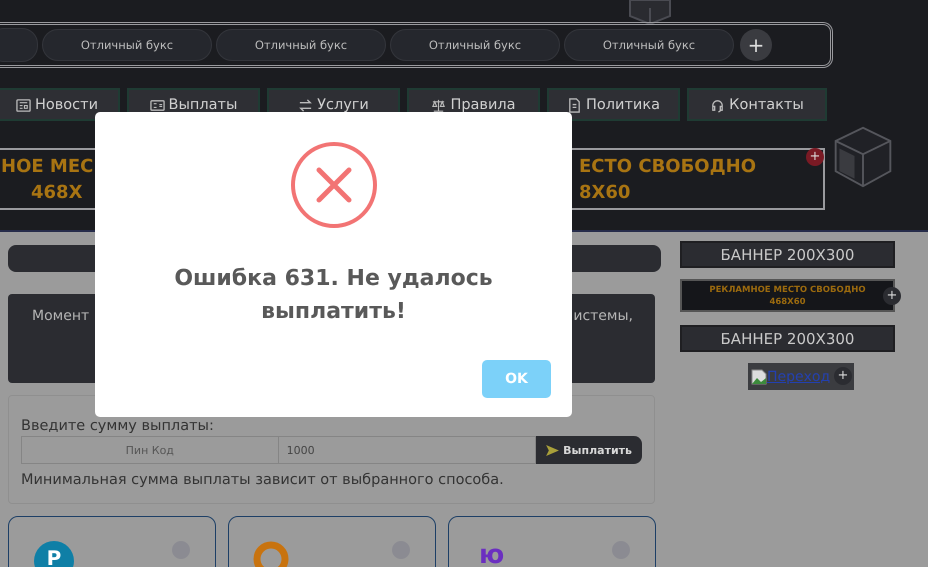  What do you see at coordinates (306, 105) in the screenshot?
I see `swap-icon` at bounding box center [306, 105].